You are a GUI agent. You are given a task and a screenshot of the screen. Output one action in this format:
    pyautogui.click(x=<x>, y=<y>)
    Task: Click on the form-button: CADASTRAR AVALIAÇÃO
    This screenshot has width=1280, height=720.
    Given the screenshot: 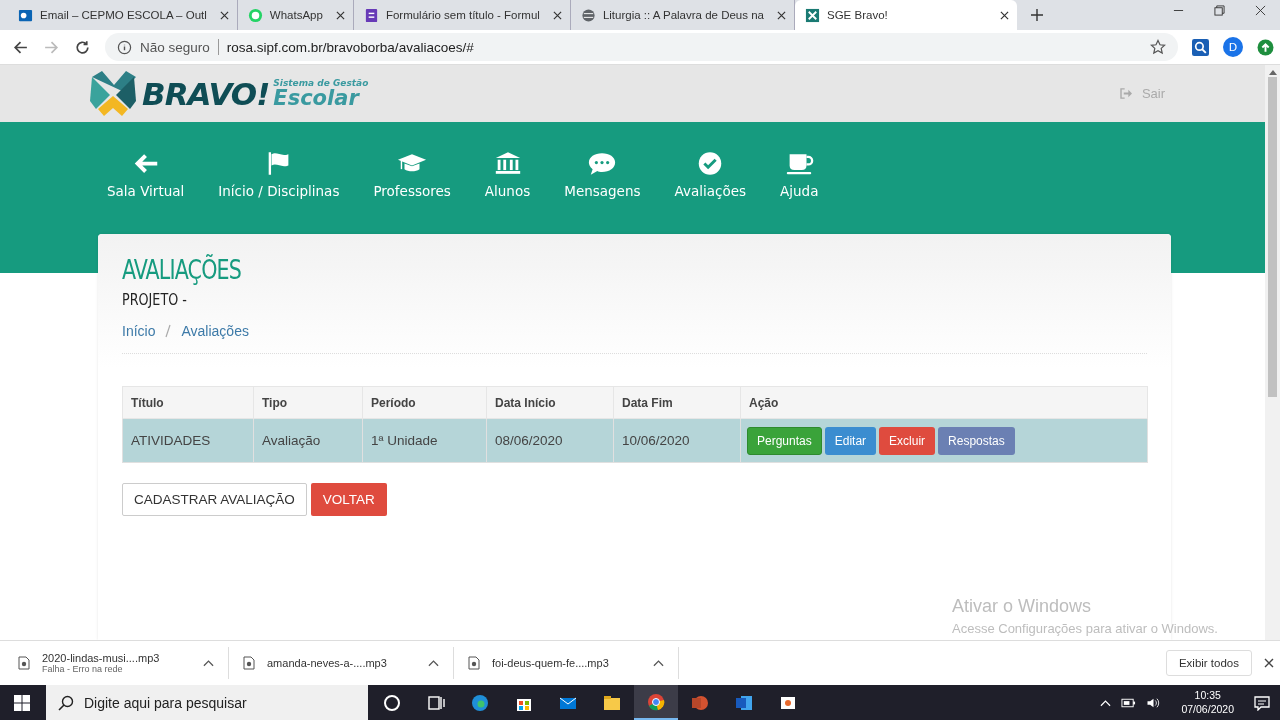 What is the action you would take?
    pyautogui.click(x=214, y=499)
    